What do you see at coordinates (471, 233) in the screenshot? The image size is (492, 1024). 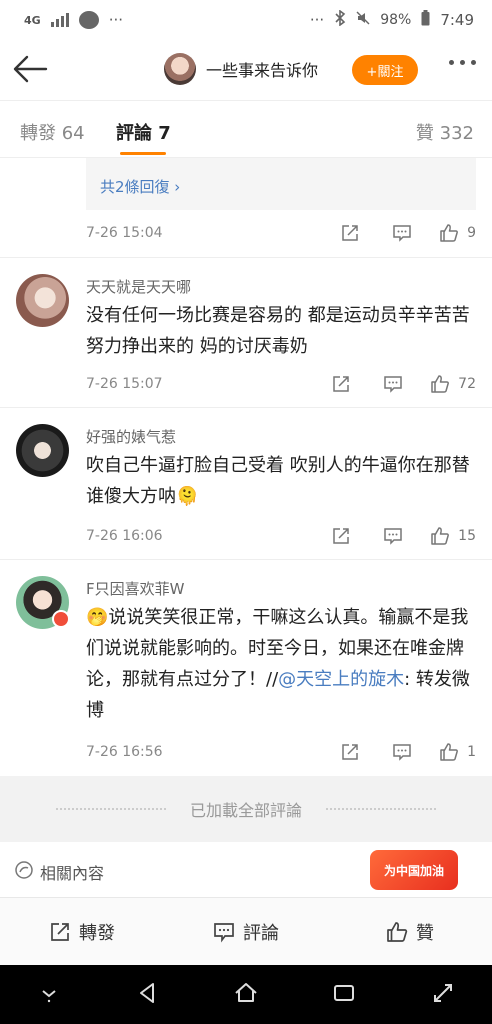 I see `like-count: 9` at bounding box center [471, 233].